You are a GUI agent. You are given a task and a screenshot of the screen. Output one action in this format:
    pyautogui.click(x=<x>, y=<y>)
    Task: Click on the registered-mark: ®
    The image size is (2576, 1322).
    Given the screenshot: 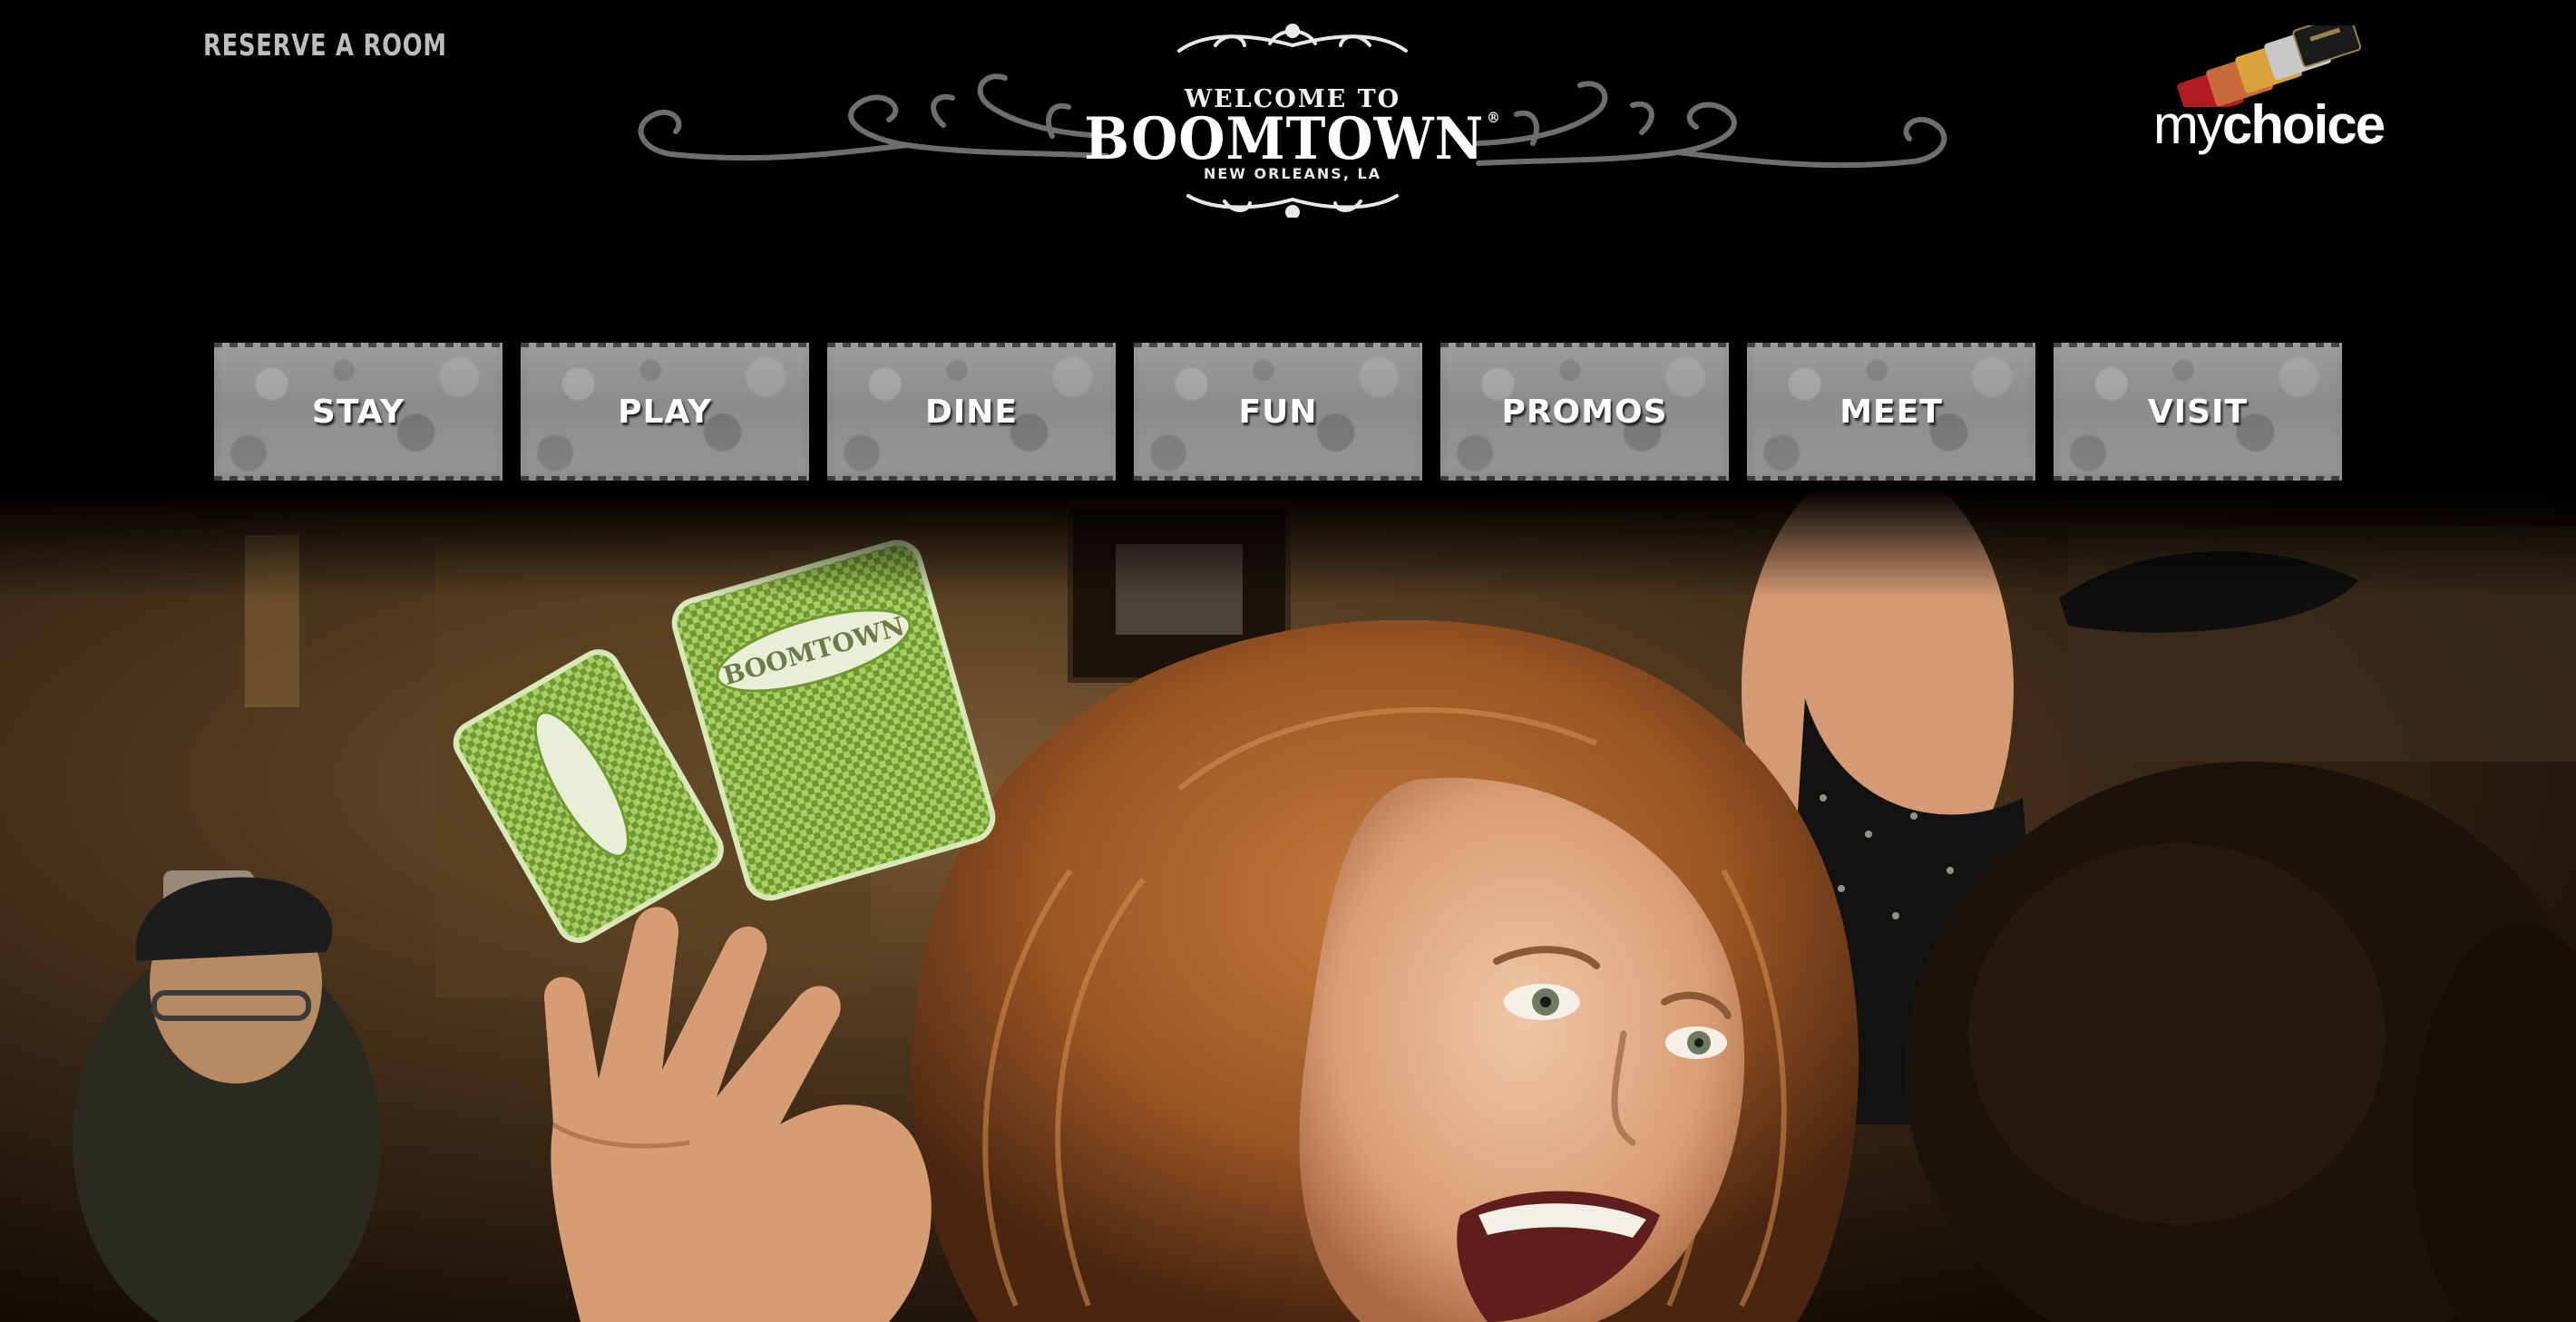 What is the action you would take?
    pyautogui.click(x=1494, y=117)
    